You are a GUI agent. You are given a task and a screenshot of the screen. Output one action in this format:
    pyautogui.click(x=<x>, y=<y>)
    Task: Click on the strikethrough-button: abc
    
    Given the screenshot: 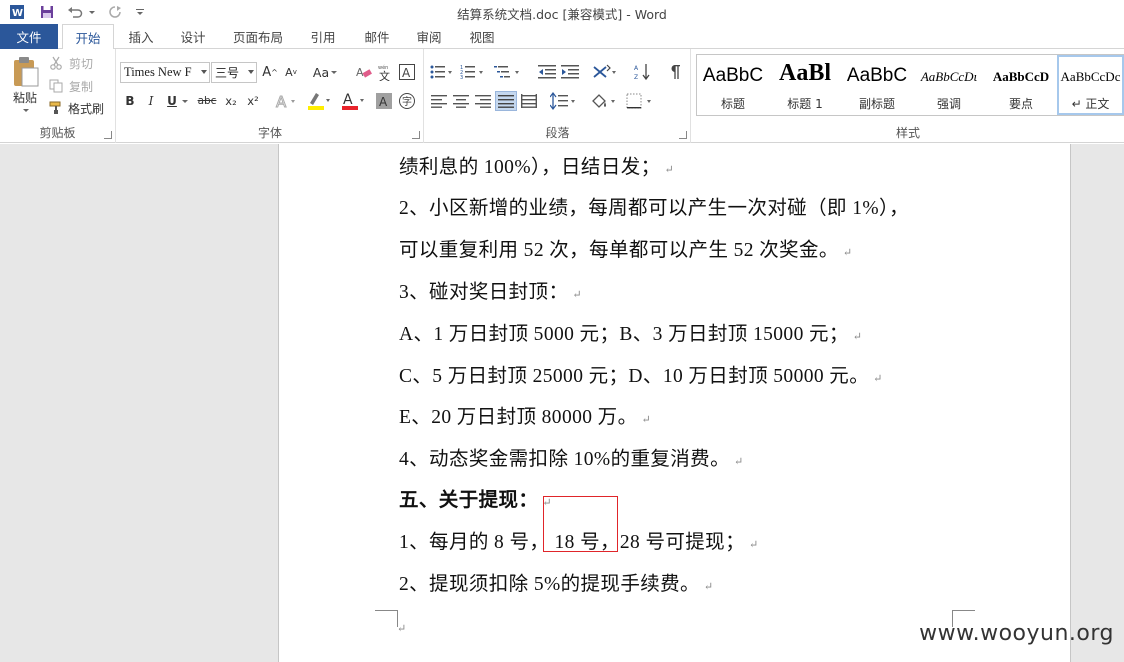 What is the action you would take?
    pyautogui.click(x=207, y=101)
    